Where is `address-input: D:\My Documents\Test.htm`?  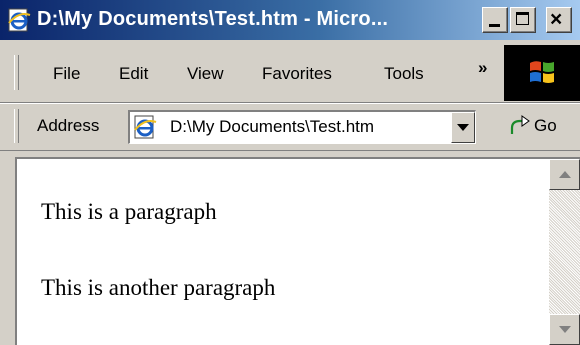
address-input: D:\My Documents\Test.htm is located at coordinates (302, 127).